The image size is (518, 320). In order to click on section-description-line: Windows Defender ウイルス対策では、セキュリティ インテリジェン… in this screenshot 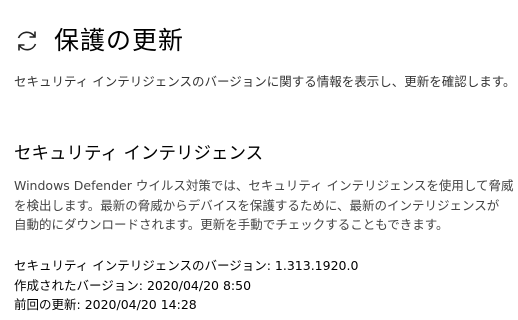, I will do `click(264, 185)`.